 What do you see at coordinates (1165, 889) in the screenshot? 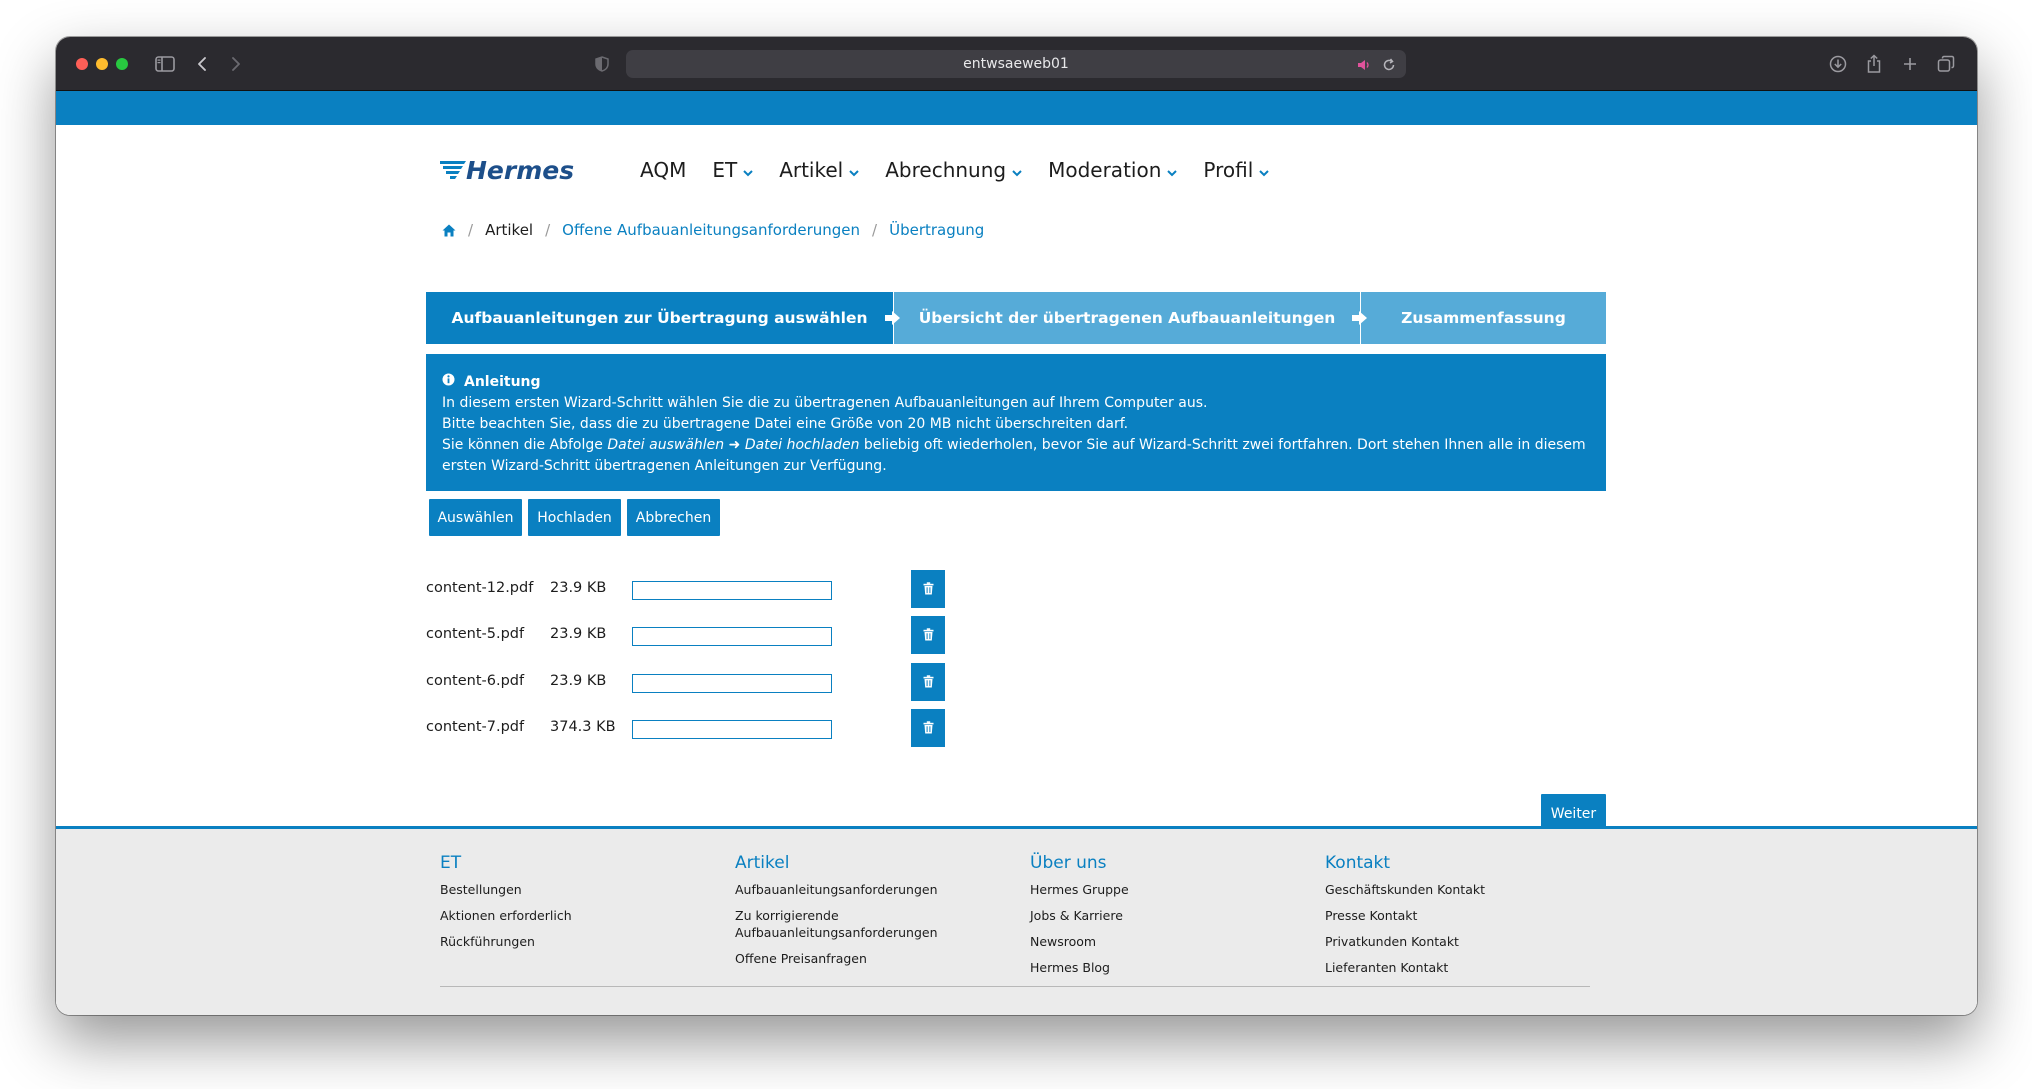
I see `footer-link-hermes-gruppe: Hermes Gruppe` at bounding box center [1165, 889].